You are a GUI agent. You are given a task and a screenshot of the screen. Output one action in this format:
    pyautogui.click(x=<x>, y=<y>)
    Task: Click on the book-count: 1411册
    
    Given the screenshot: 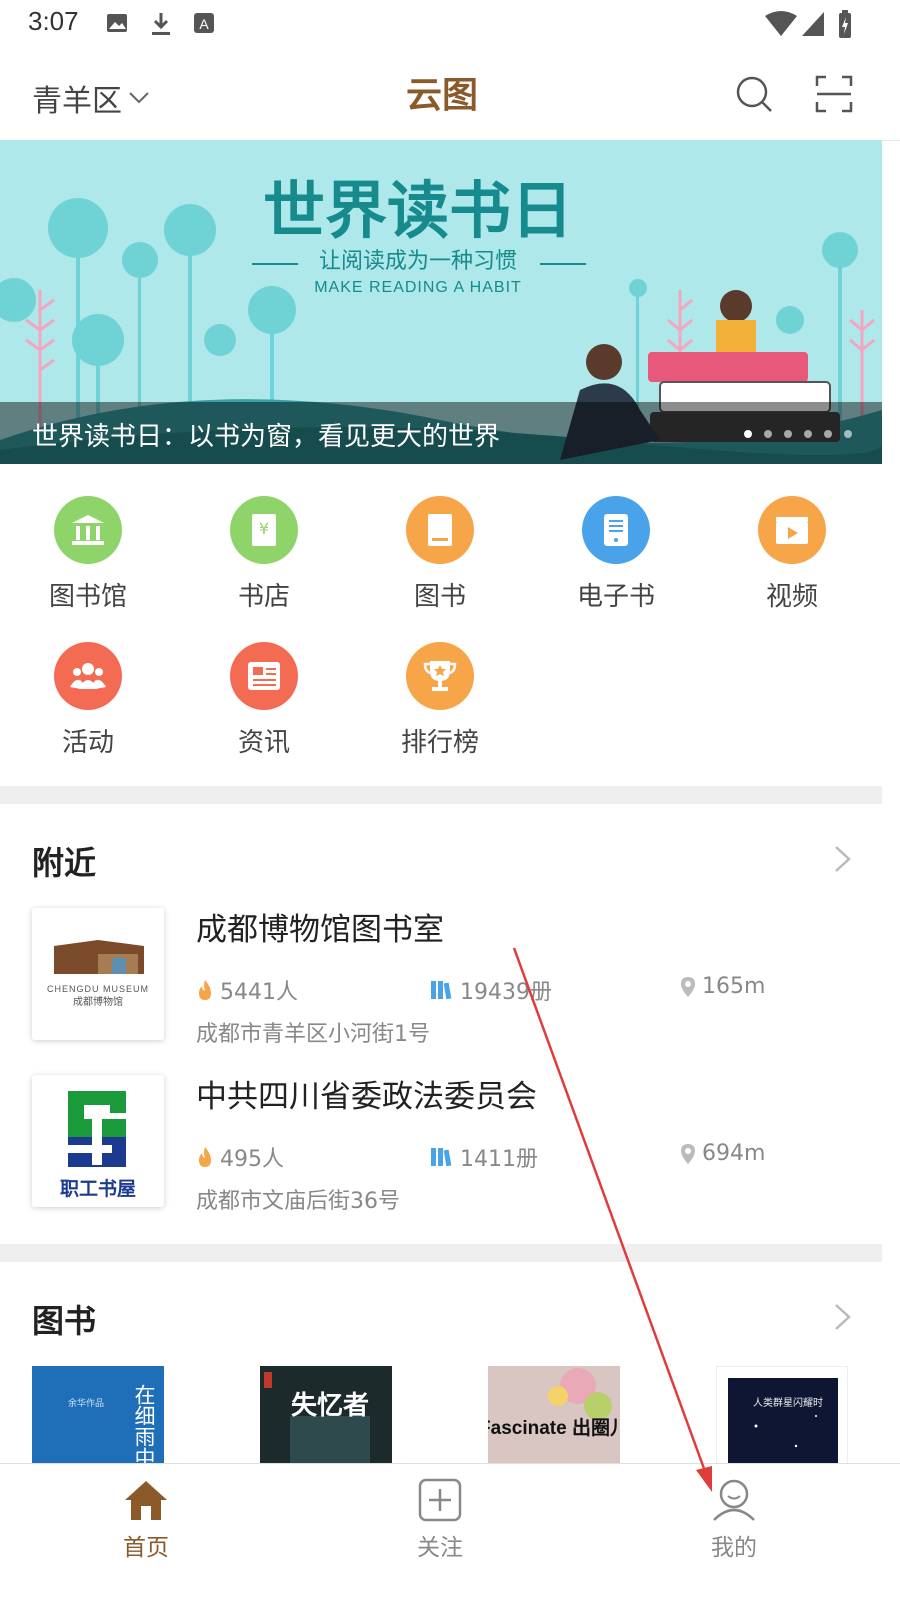 What is the action you would take?
    pyautogui.click(x=484, y=1157)
    